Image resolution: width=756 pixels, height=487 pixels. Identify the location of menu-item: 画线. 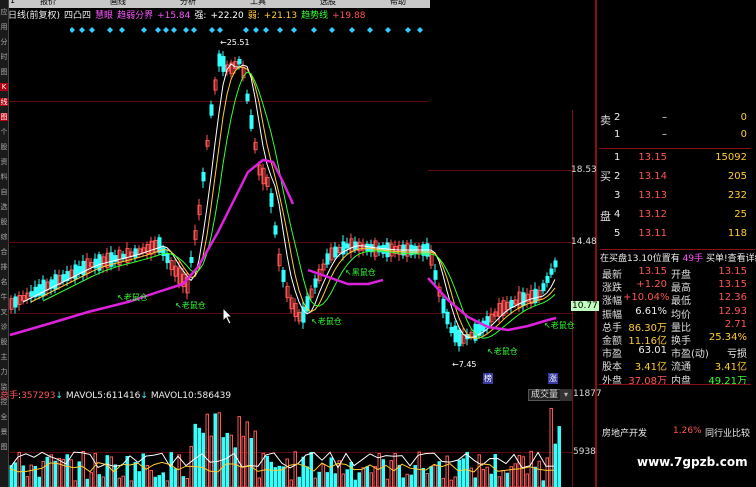
(118, 3).